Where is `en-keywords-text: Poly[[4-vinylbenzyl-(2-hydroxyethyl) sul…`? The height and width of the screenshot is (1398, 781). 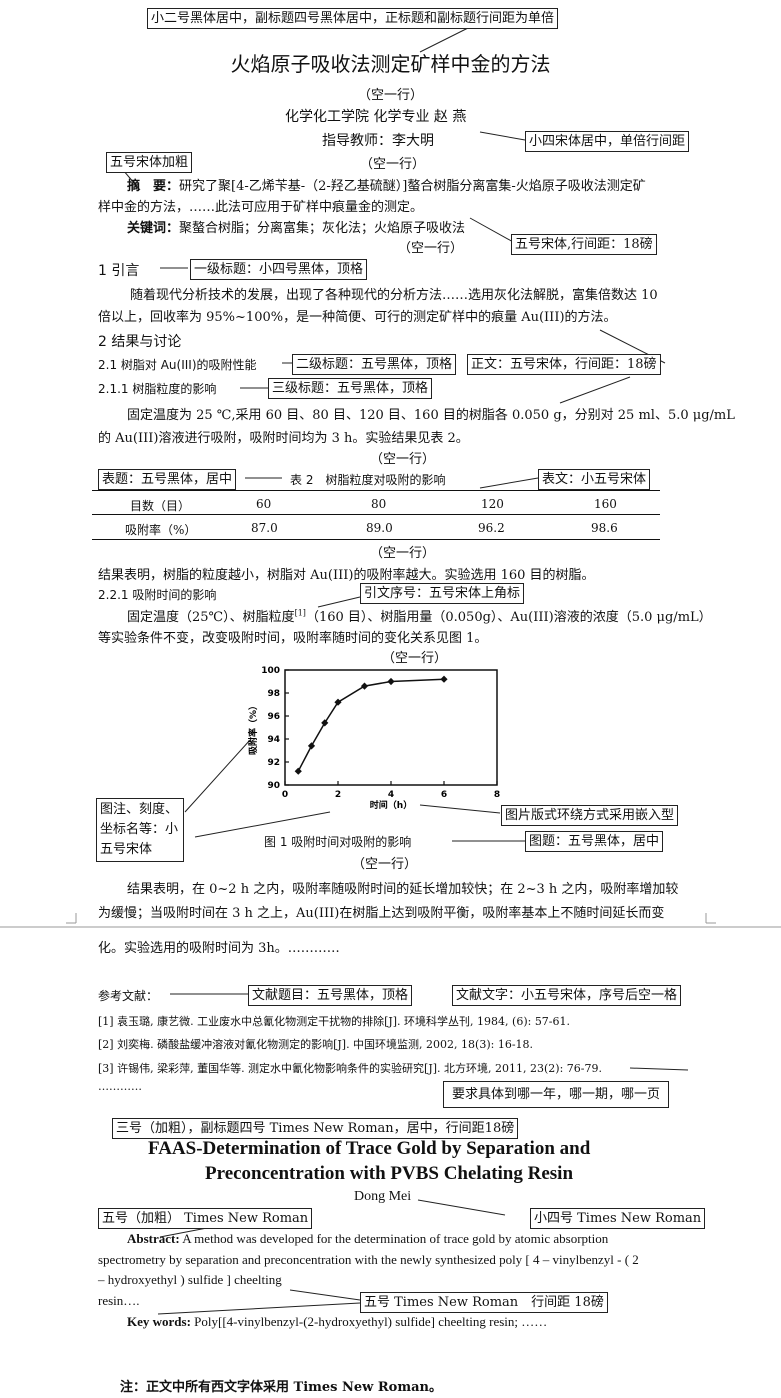
en-keywords-text: Poly[[4-vinylbenzyl-(2-hydroxyethyl) sul… is located at coordinates (371, 1321).